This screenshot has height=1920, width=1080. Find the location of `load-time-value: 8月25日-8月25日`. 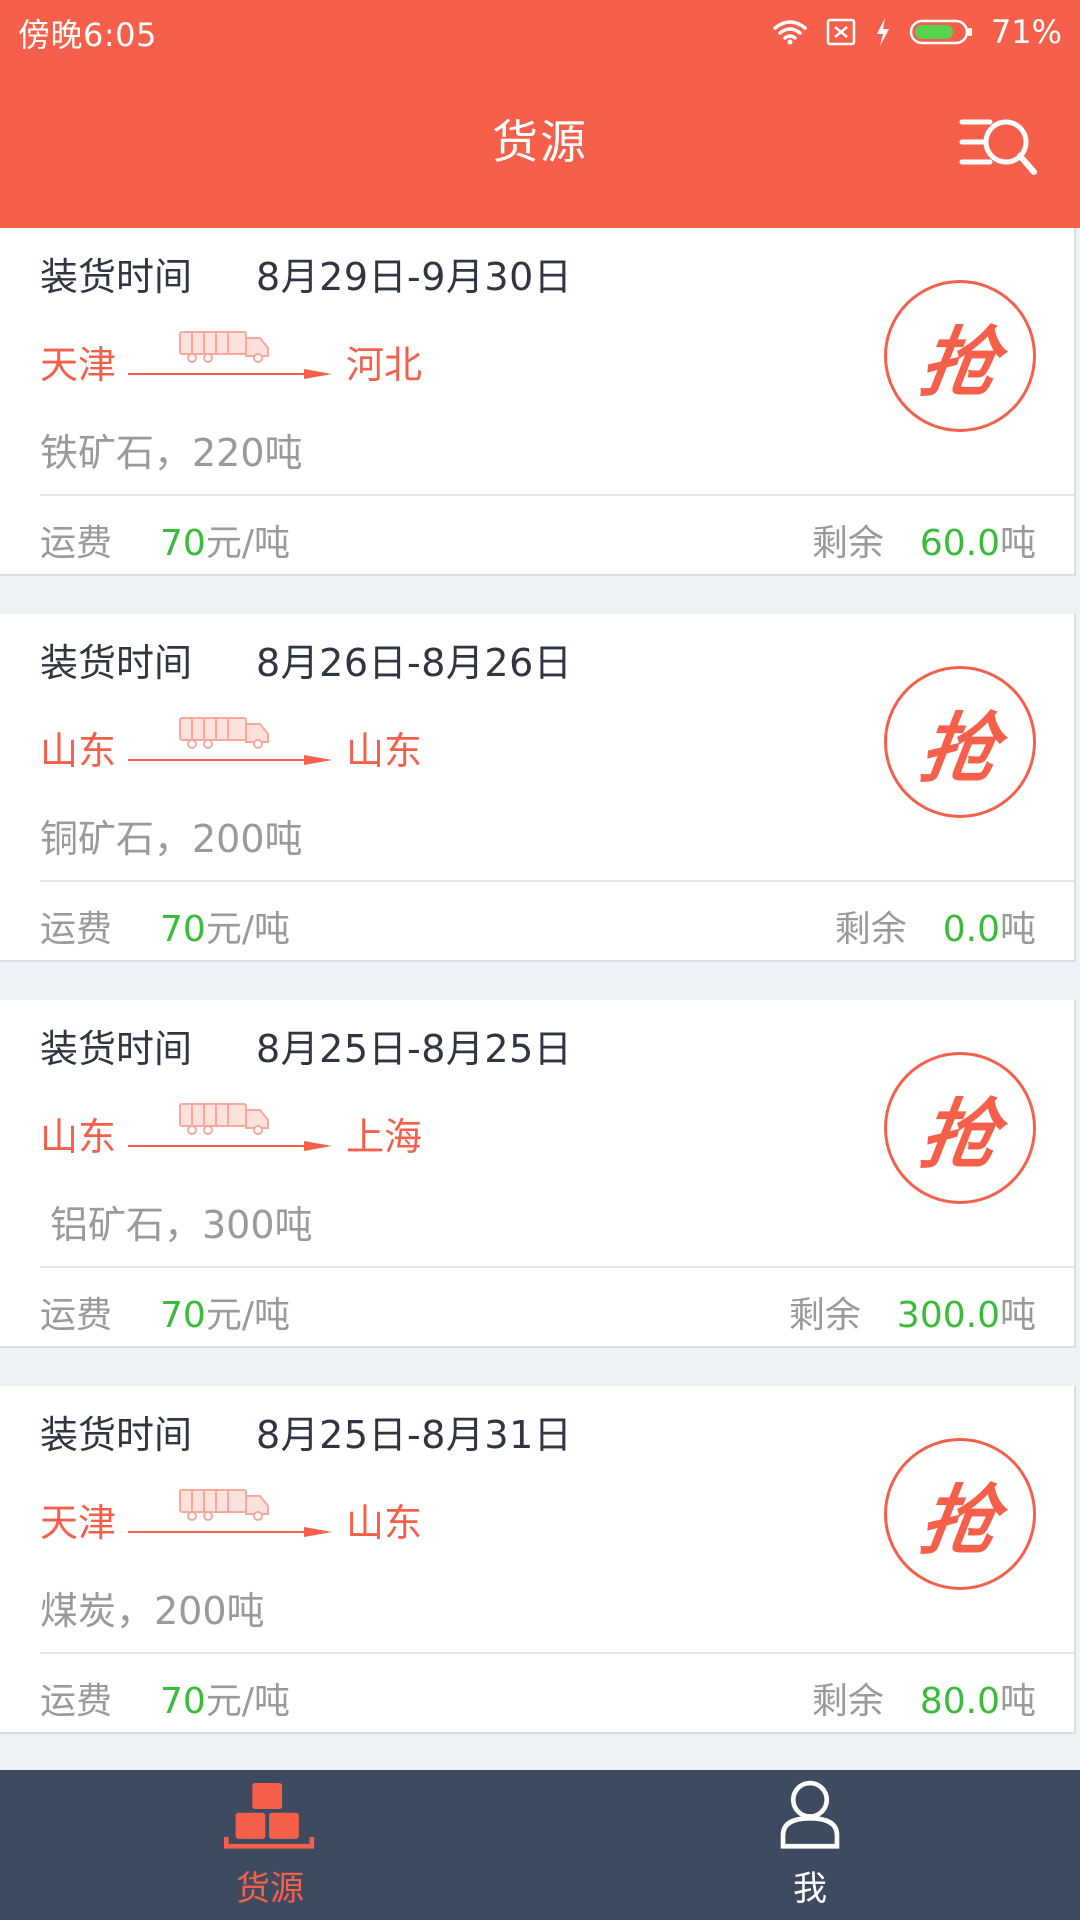

load-time-value: 8月25日-8月25日 is located at coordinates (414, 1049).